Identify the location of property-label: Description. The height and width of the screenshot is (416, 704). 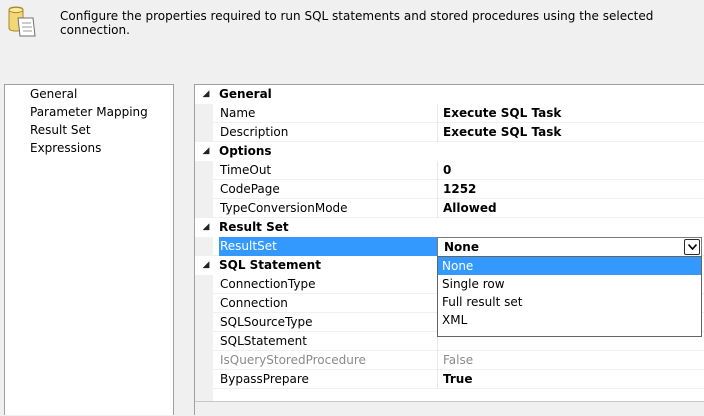
(254, 132).